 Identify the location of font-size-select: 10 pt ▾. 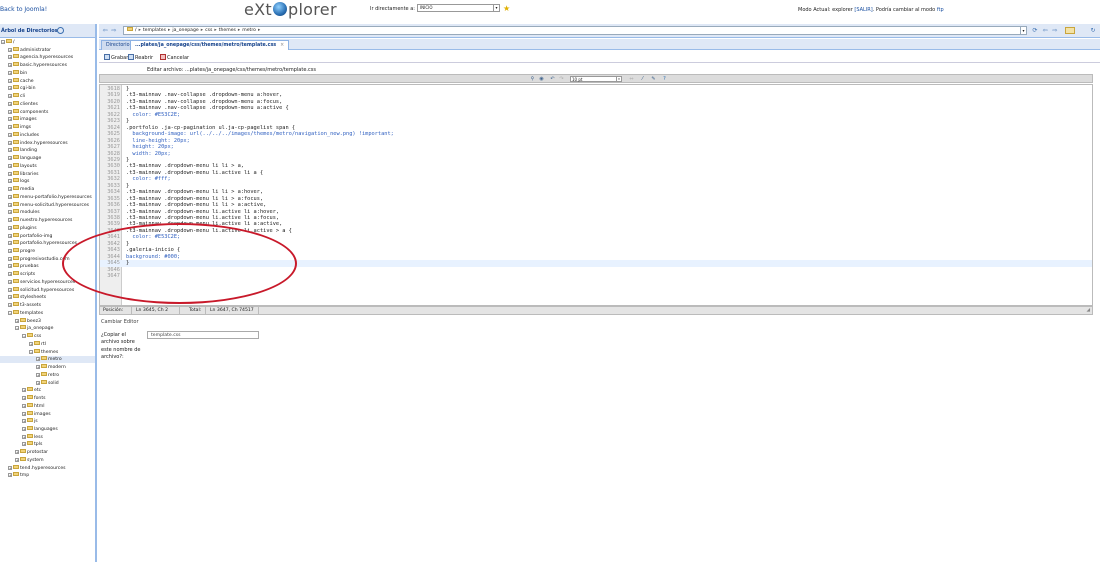
(596, 79).